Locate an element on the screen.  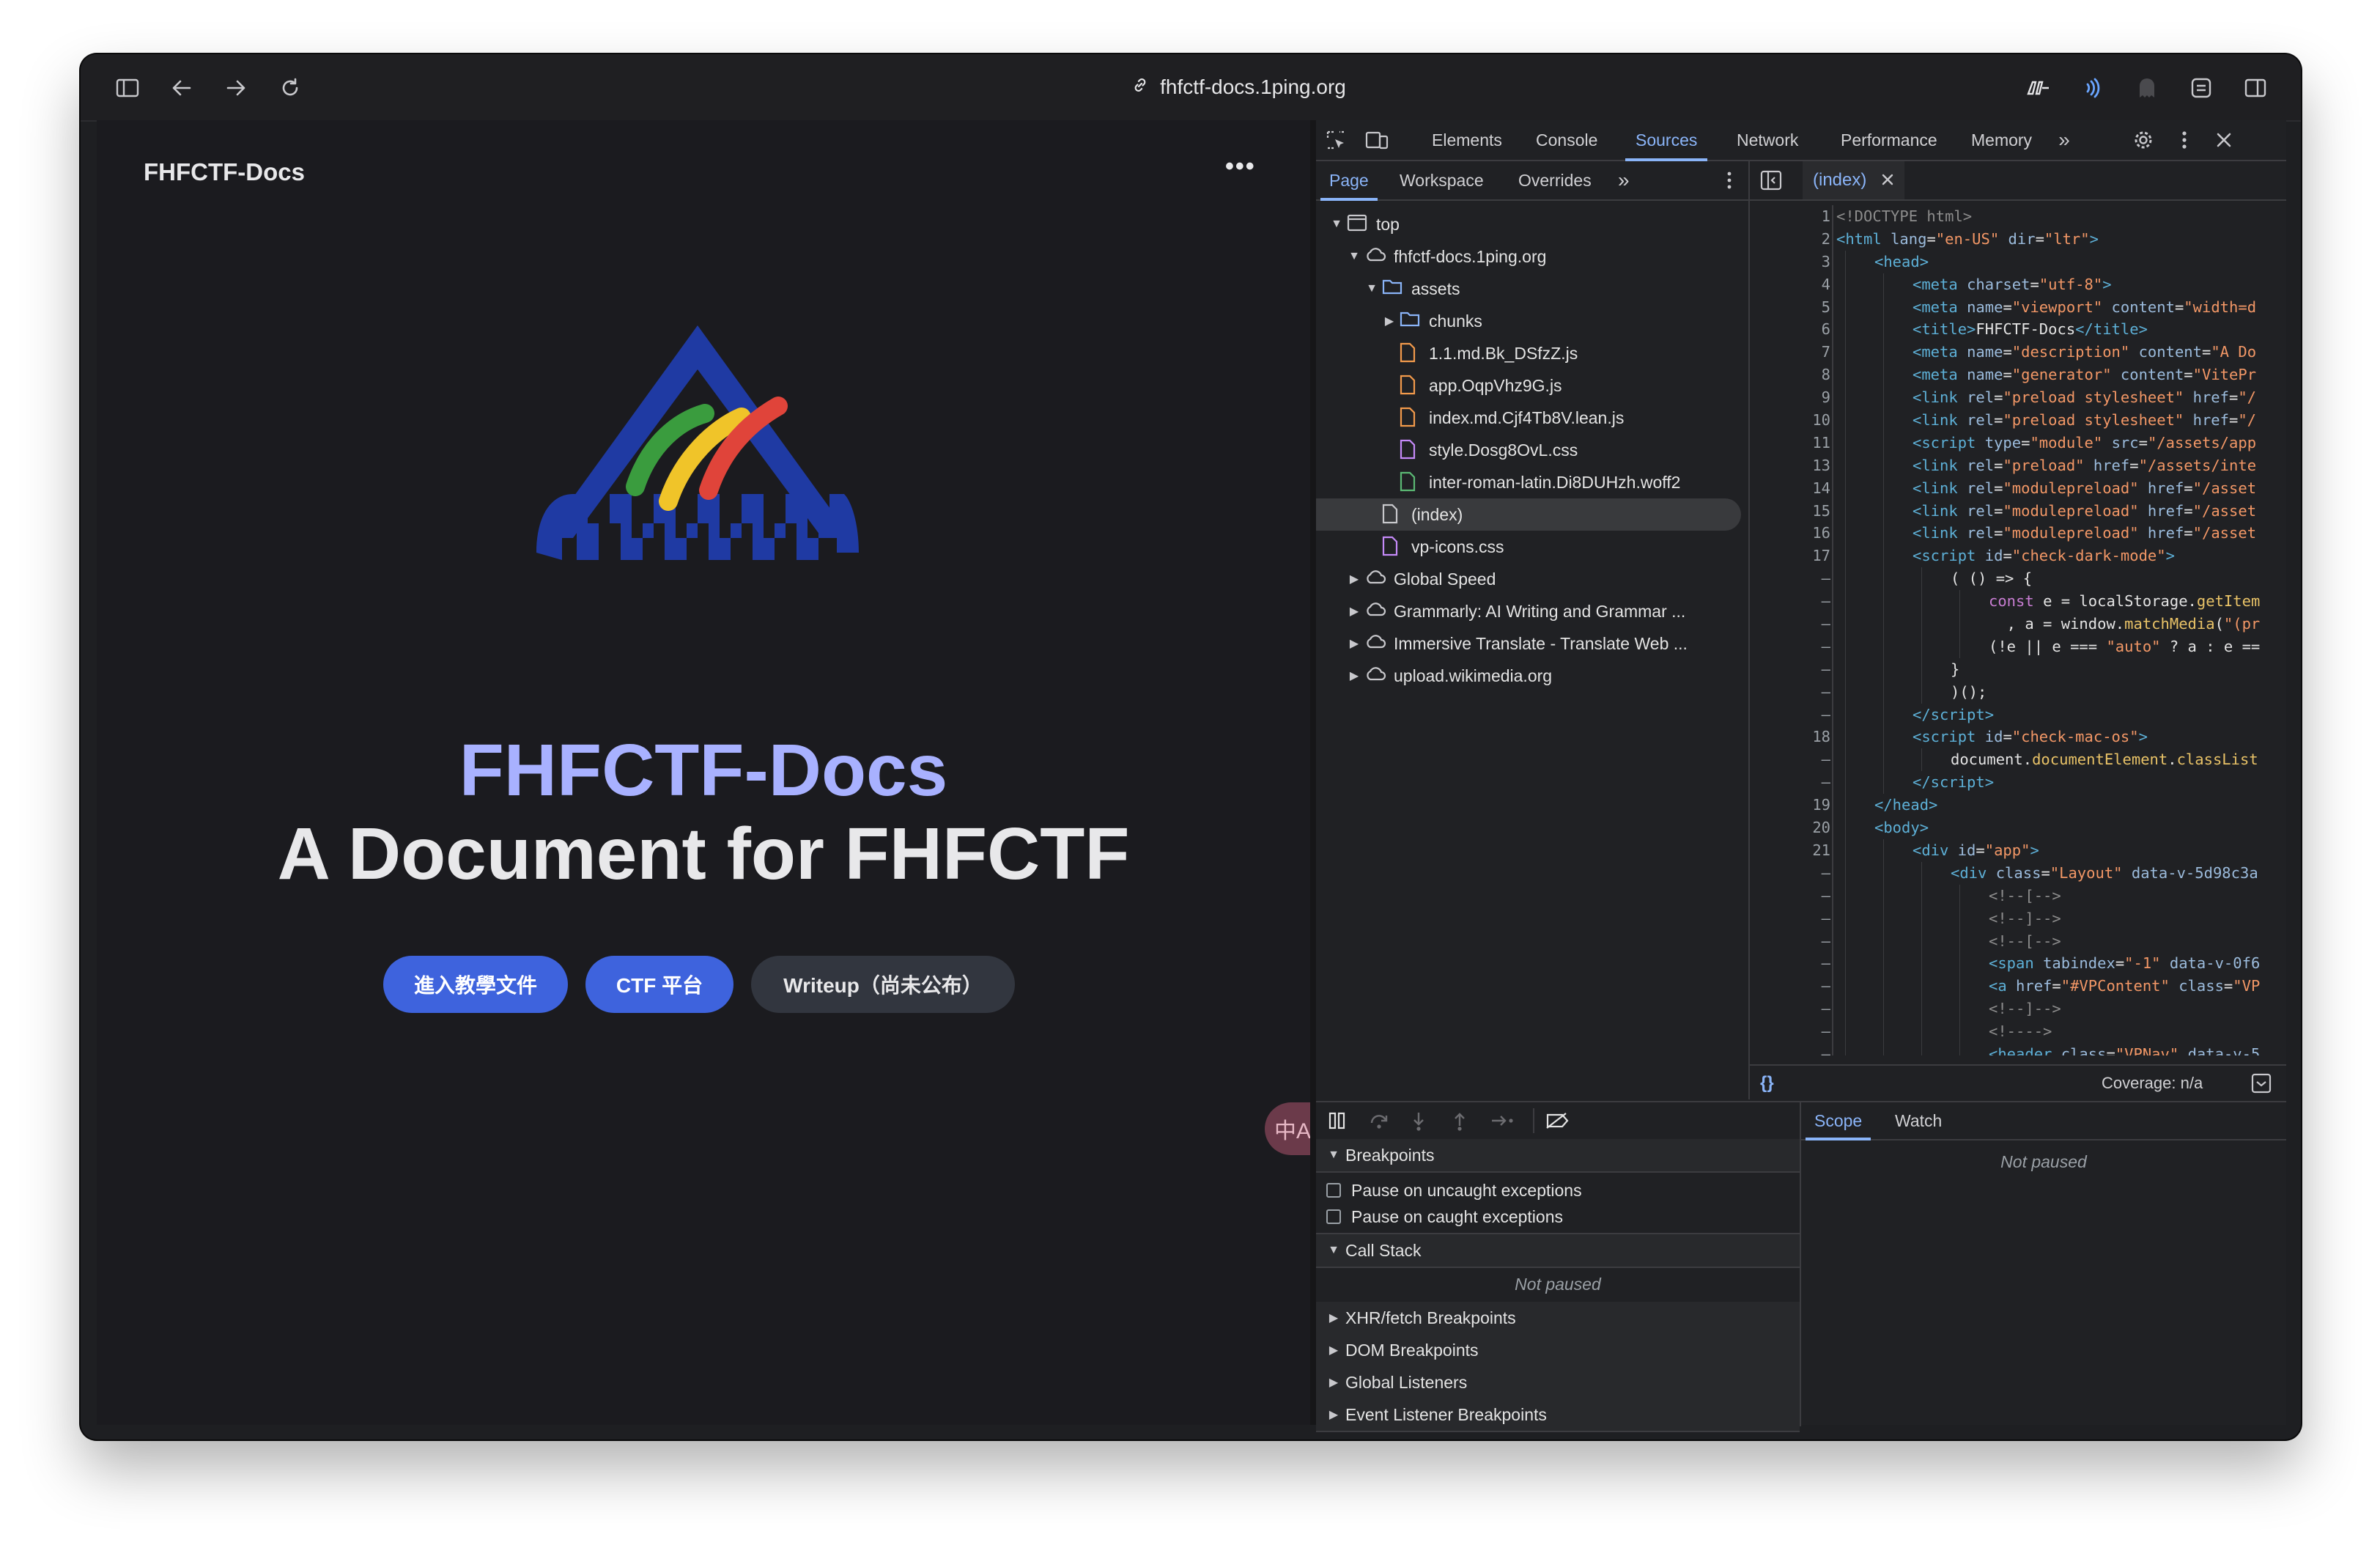
ai-icon is located at coordinates (2038, 88).